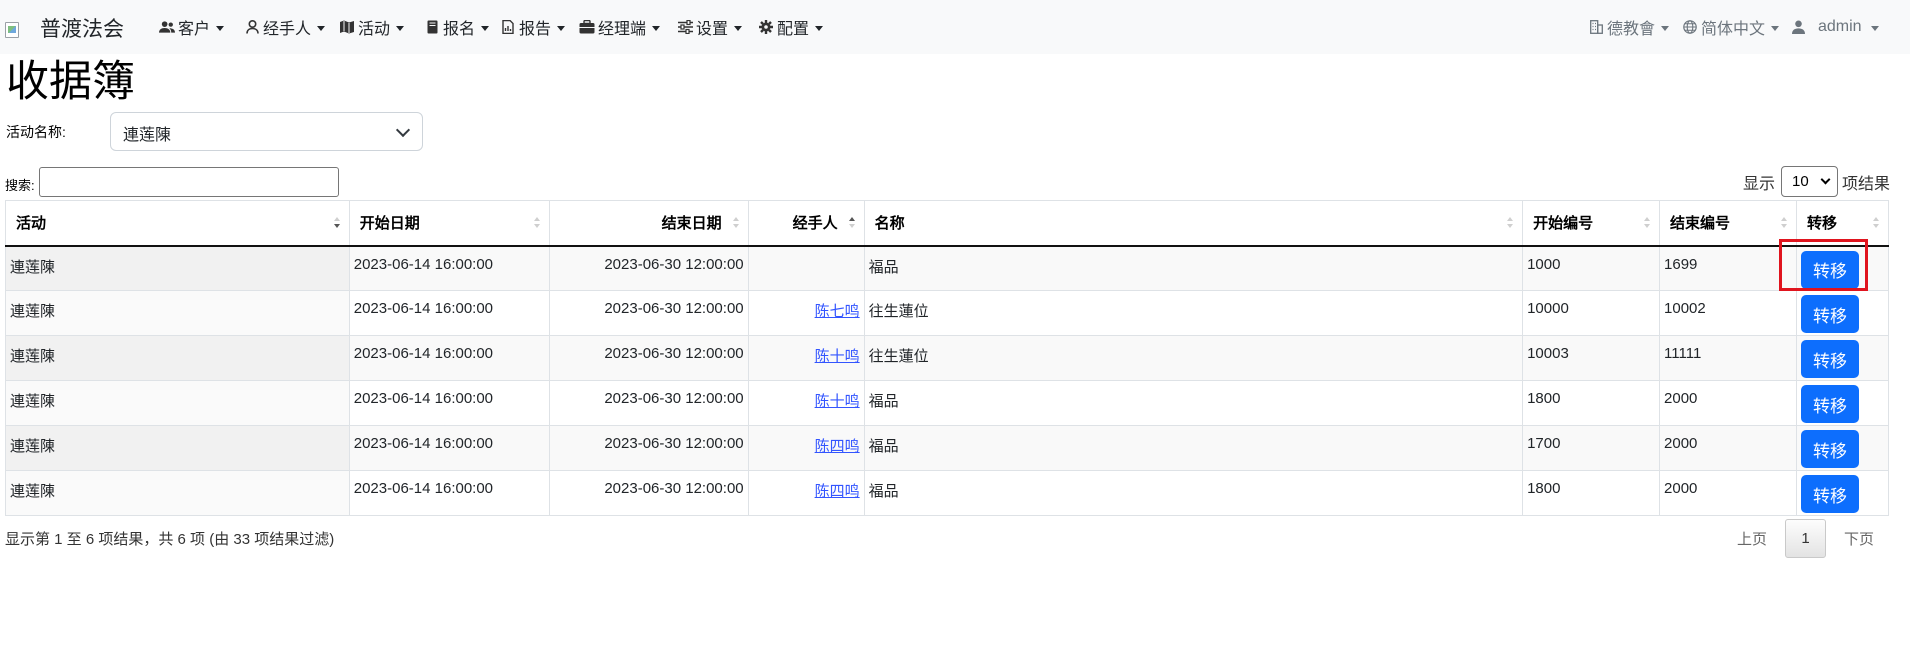  What do you see at coordinates (1865, 184) in the screenshot?
I see `page-length-suffix: 项结果` at bounding box center [1865, 184].